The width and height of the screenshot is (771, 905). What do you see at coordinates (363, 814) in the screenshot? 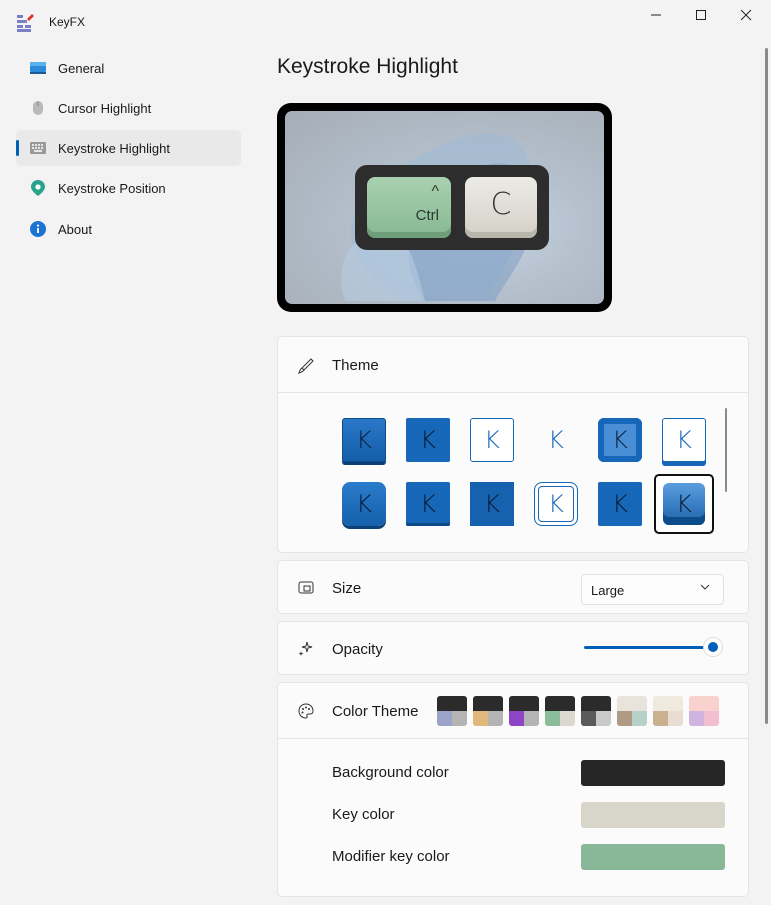
I see `key-color-label: Key color` at bounding box center [363, 814].